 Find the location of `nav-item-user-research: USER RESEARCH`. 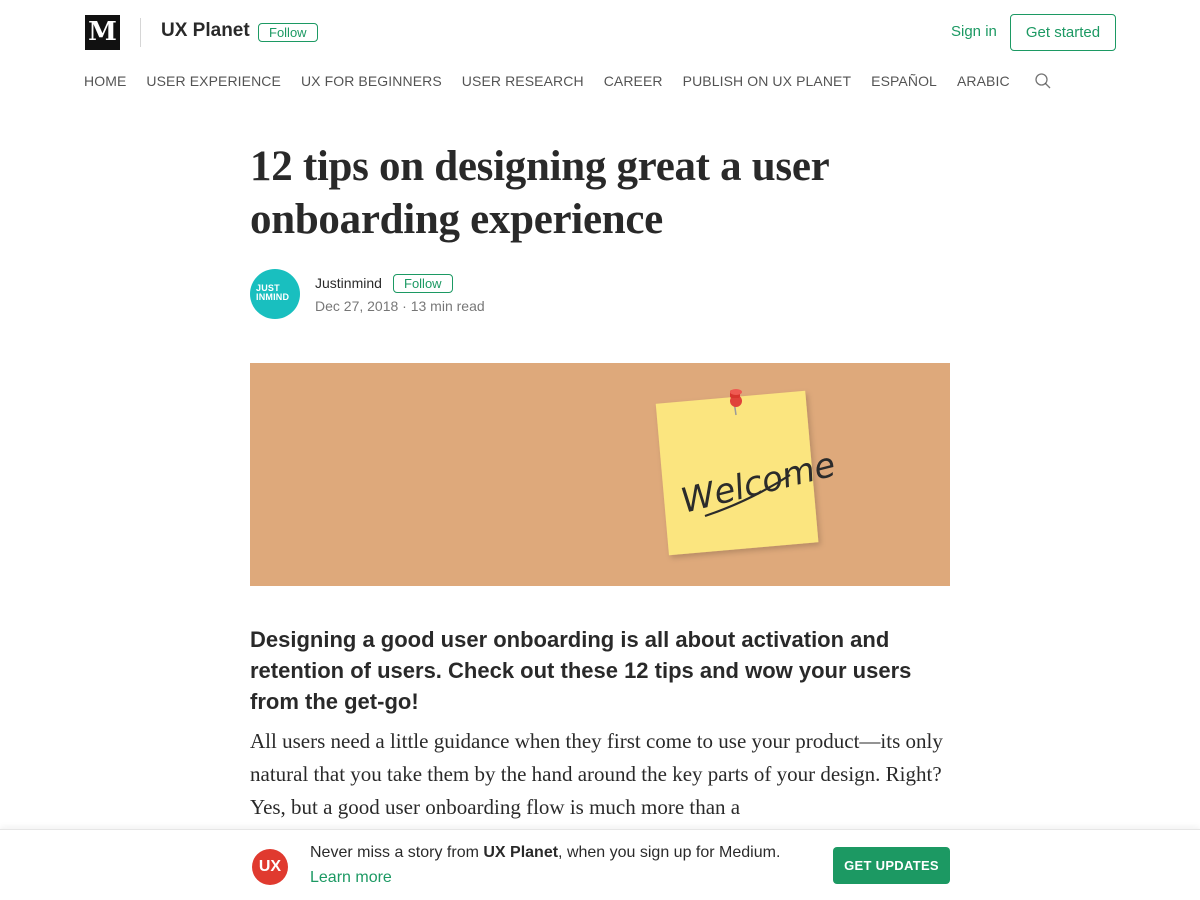

nav-item-user-research: USER RESEARCH is located at coordinates (523, 81).